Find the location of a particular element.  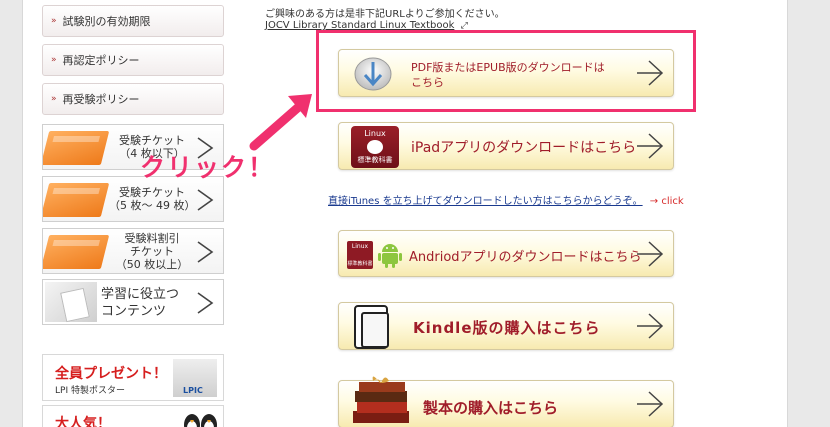

sidebar-item-exam-validity: » 試験別の有効期限 is located at coordinates (133, 21).